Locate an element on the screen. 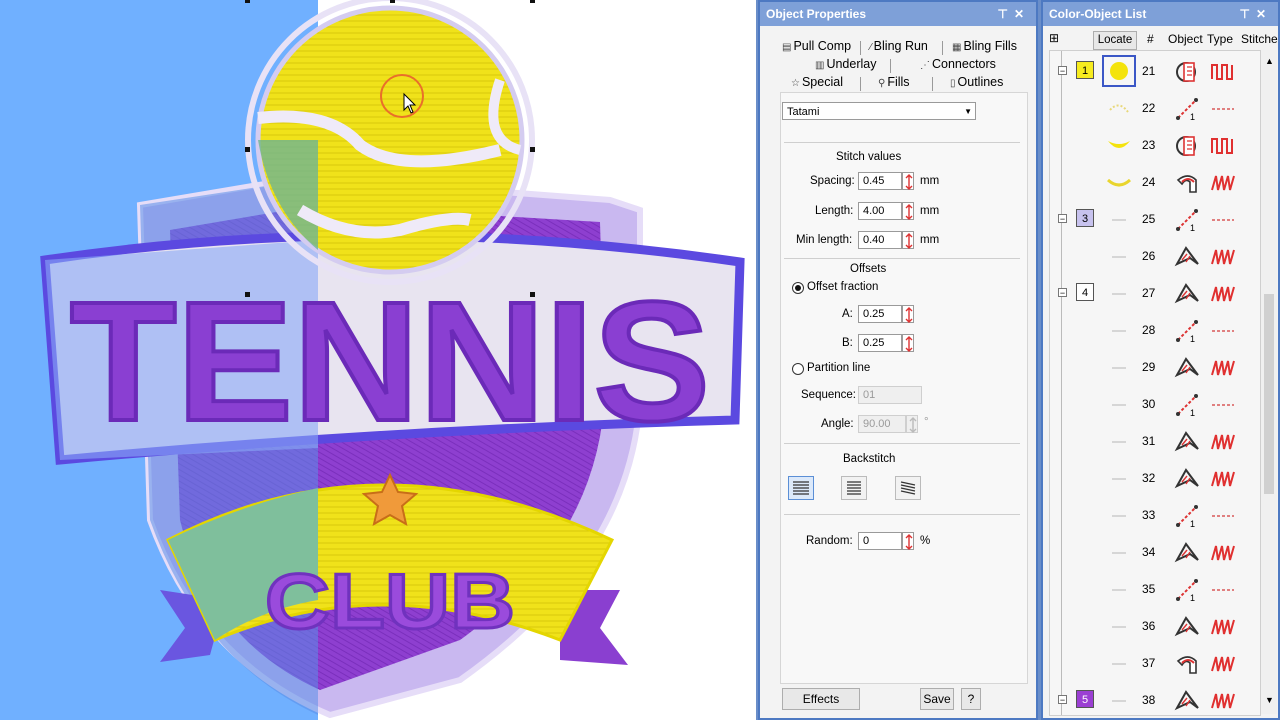  tab-outlines: ▯ Outlines is located at coordinates (976, 82).